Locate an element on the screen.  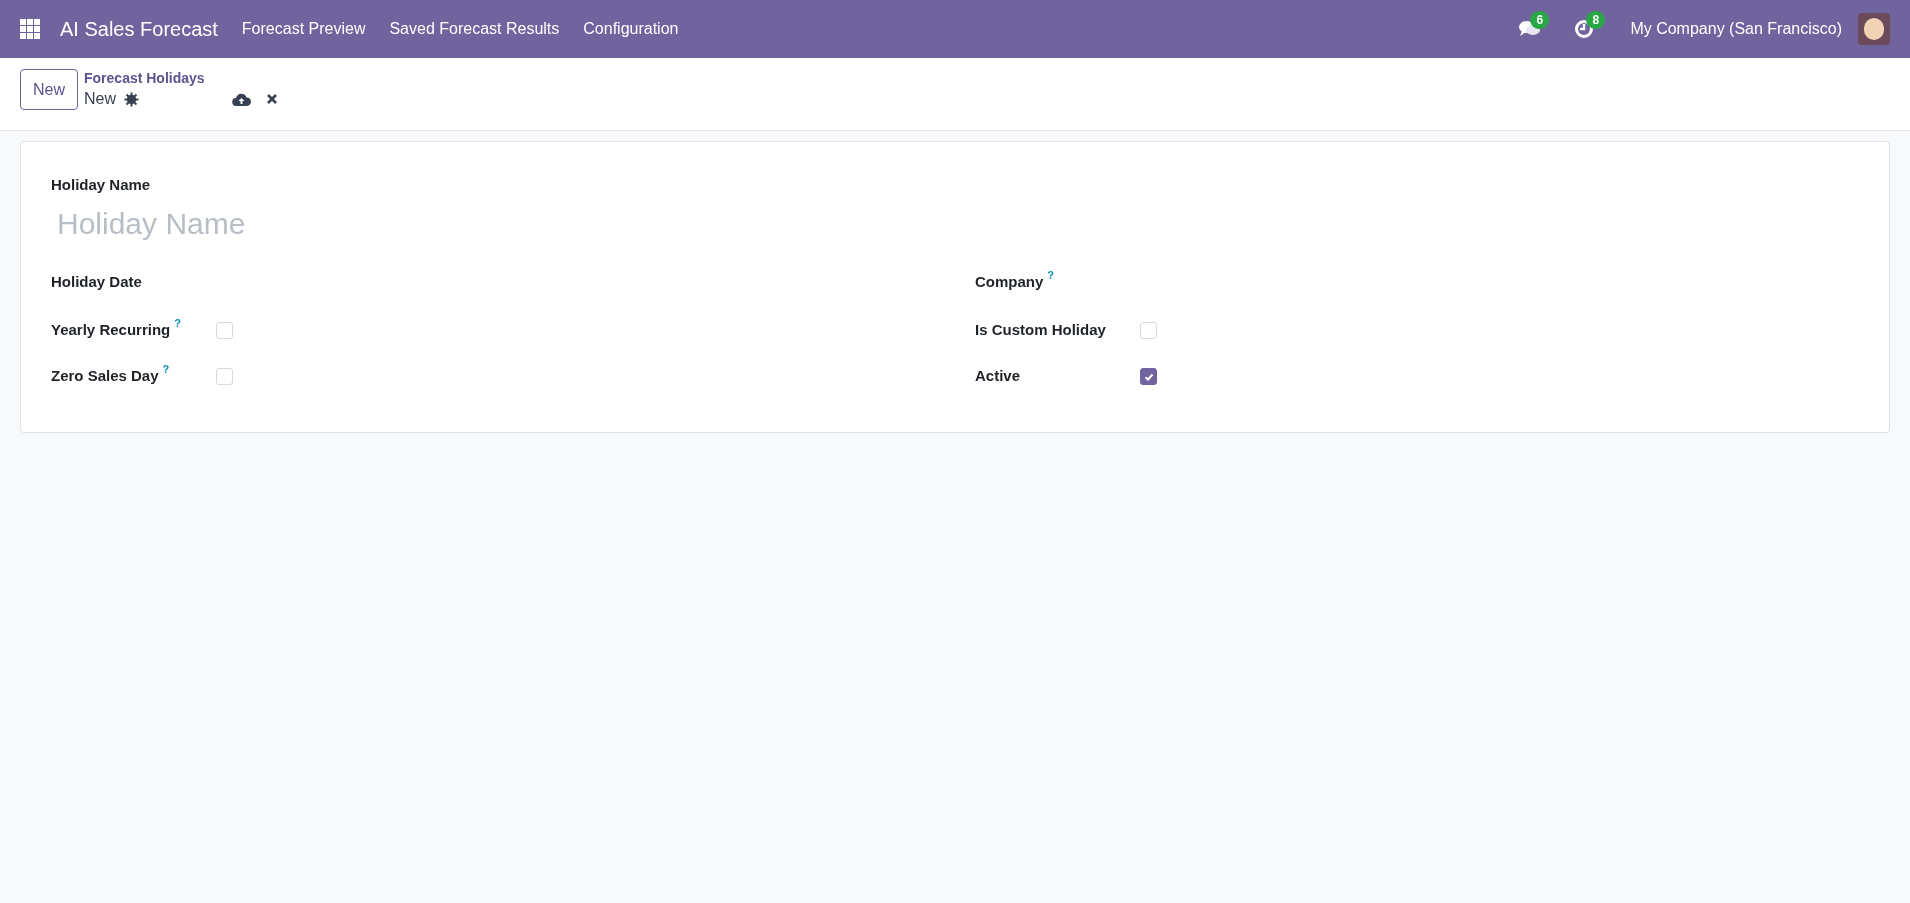
check-icon is located at coordinates (1148, 376).